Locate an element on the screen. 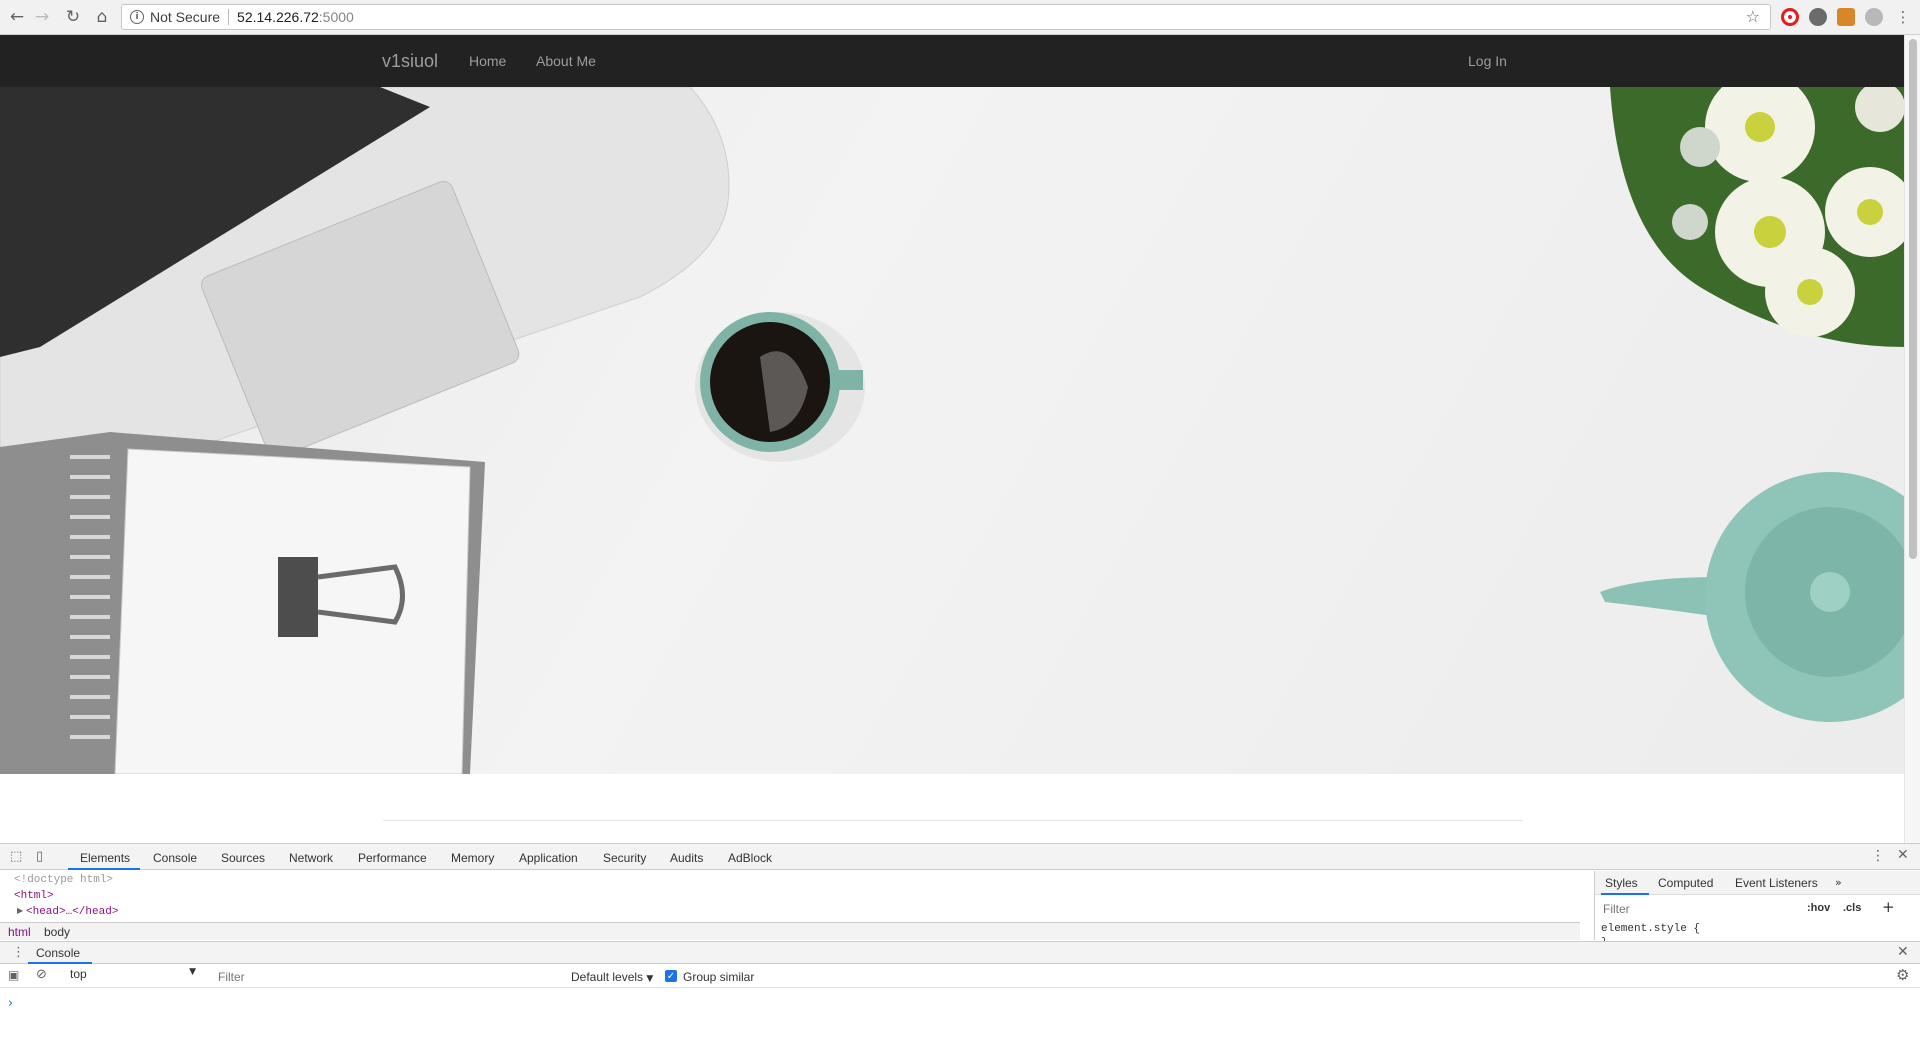 The height and width of the screenshot is (1042, 1920). back-icon: ← is located at coordinates (17, 17).